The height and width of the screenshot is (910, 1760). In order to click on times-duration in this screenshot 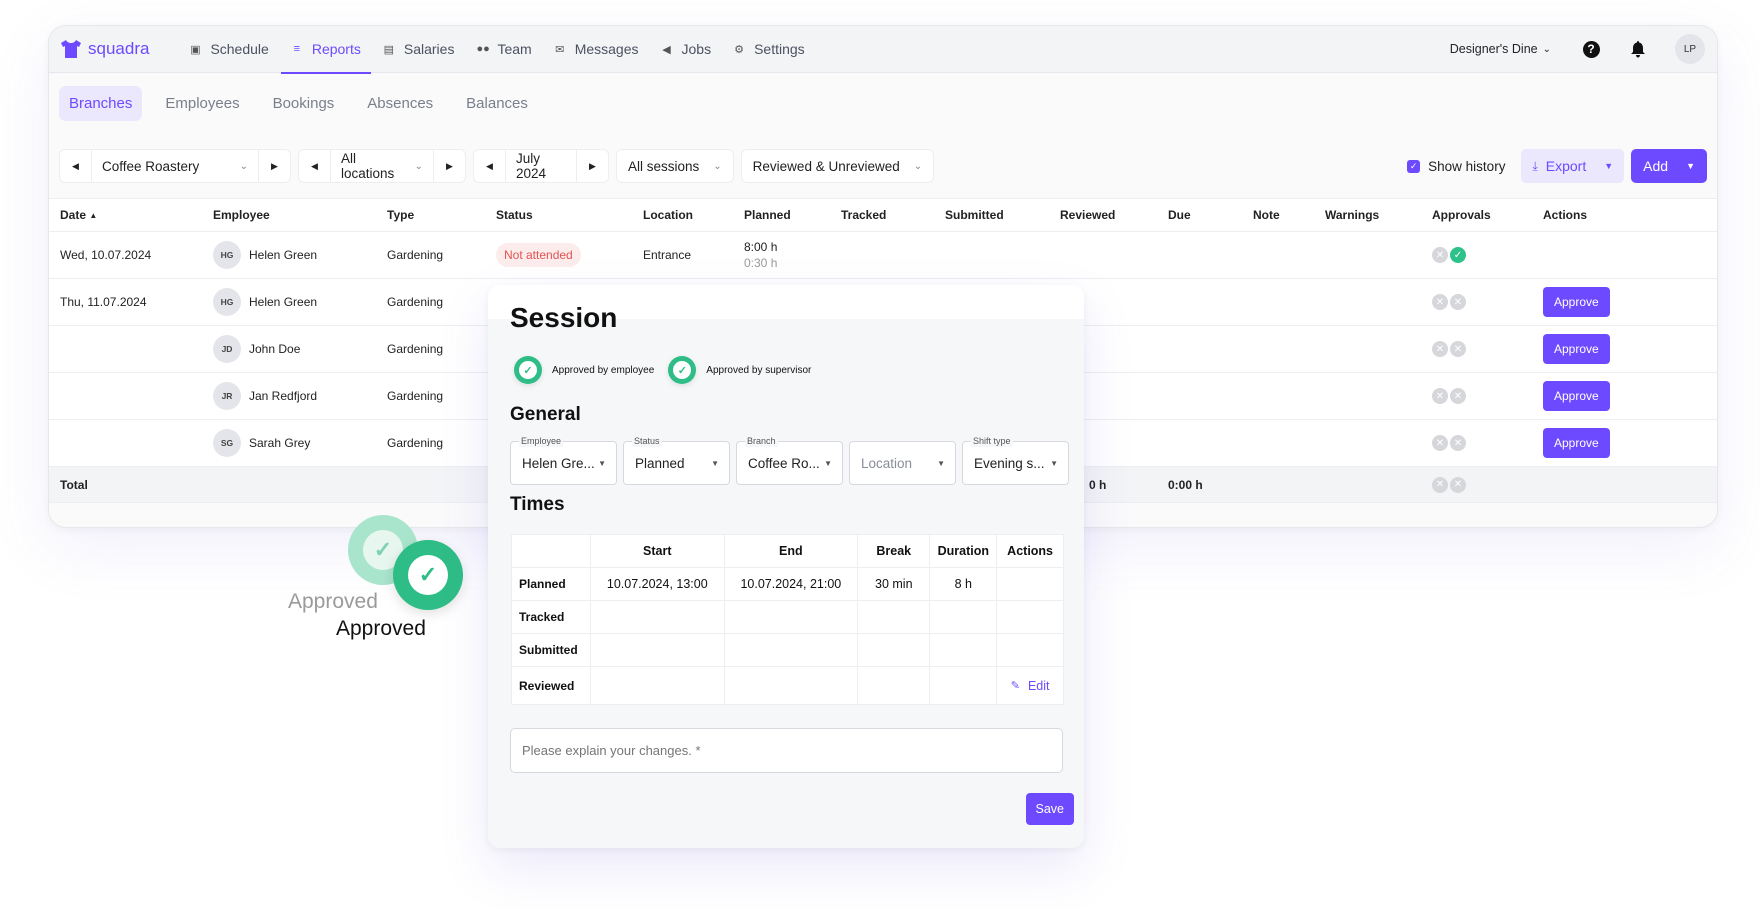, I will do `click(963, 617)`.